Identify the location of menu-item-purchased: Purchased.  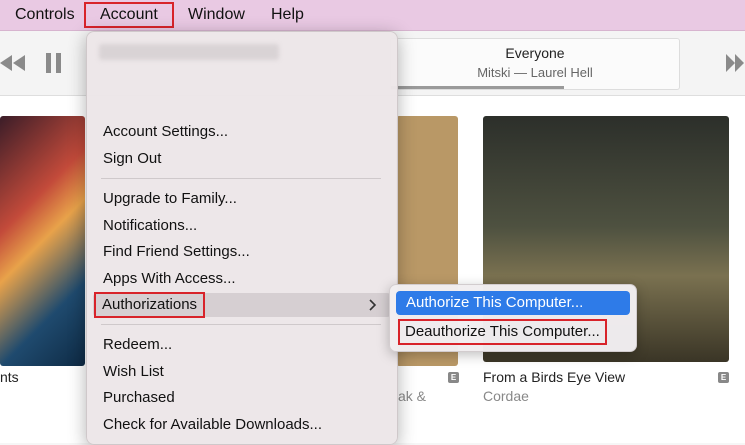
(139, 398).